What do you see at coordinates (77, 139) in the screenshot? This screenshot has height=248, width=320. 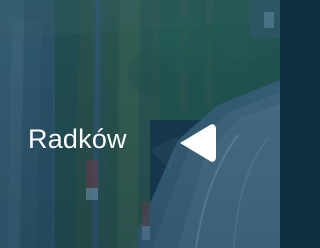 I see `location-label: Radków` at bounding box center [77, 139].